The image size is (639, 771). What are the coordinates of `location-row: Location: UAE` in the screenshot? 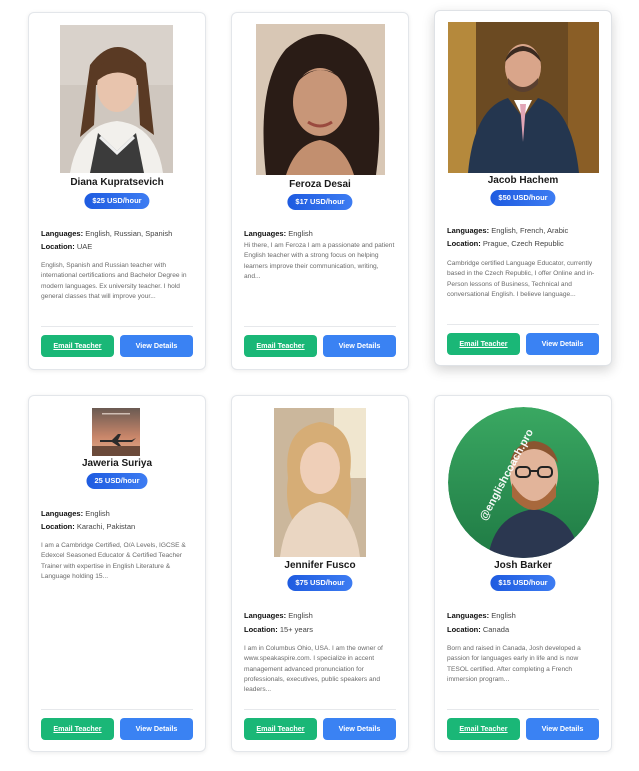 It's located at (67, 246).